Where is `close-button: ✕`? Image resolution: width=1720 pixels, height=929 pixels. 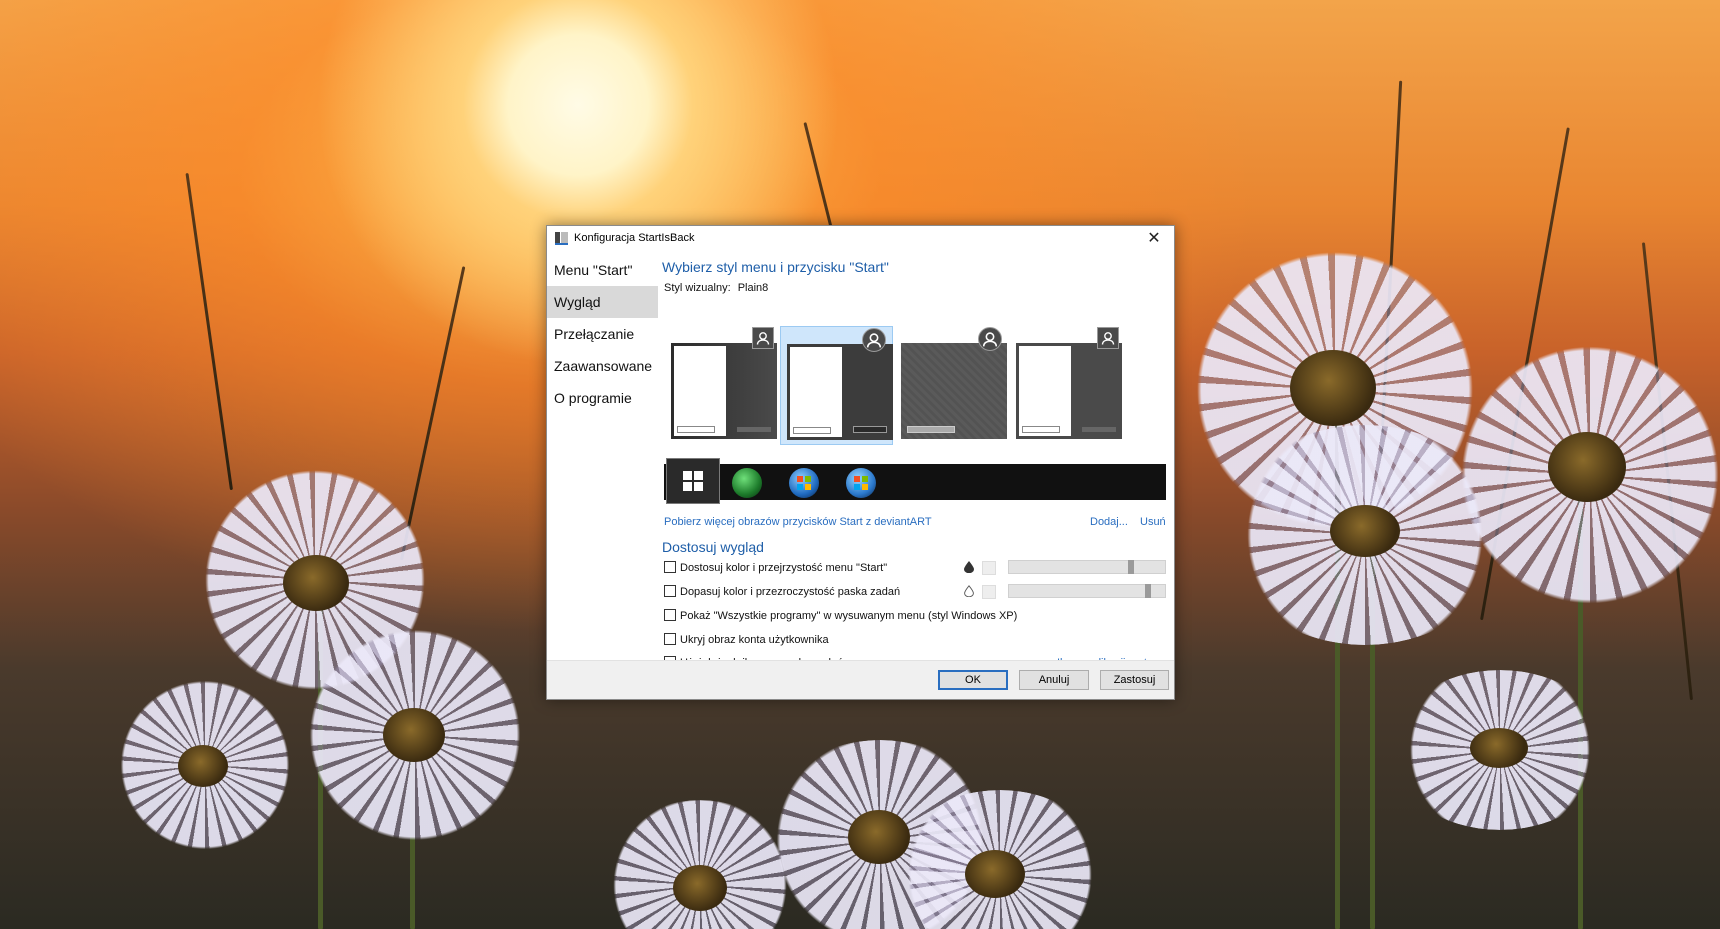 close-button: ✕ is located at coordinates (1154, 239).